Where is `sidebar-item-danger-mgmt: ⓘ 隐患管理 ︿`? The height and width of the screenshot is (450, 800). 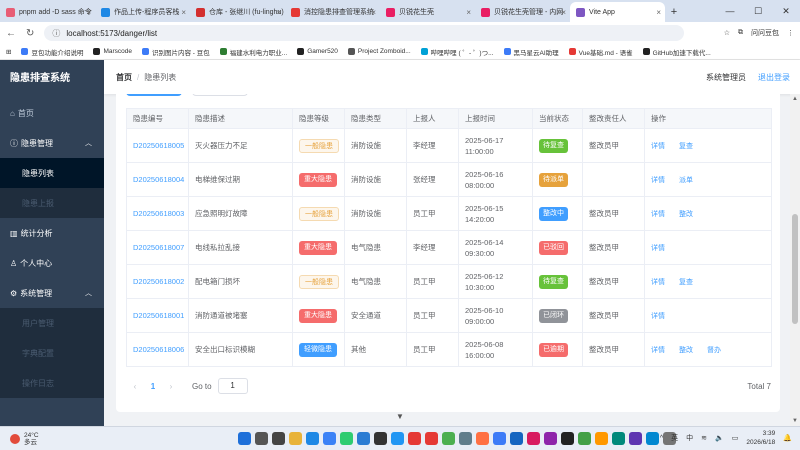
sidebar-item-danger-mgmt: ⓘ 隐患管理 ︿ is located at coordinates (52, 143).